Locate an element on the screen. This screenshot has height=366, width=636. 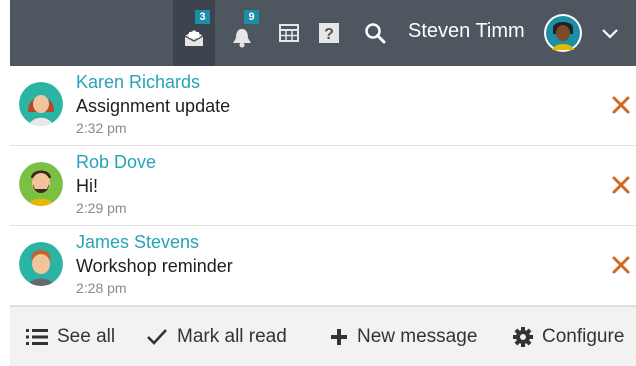
calendar-button is located at coordinates (289, 33).